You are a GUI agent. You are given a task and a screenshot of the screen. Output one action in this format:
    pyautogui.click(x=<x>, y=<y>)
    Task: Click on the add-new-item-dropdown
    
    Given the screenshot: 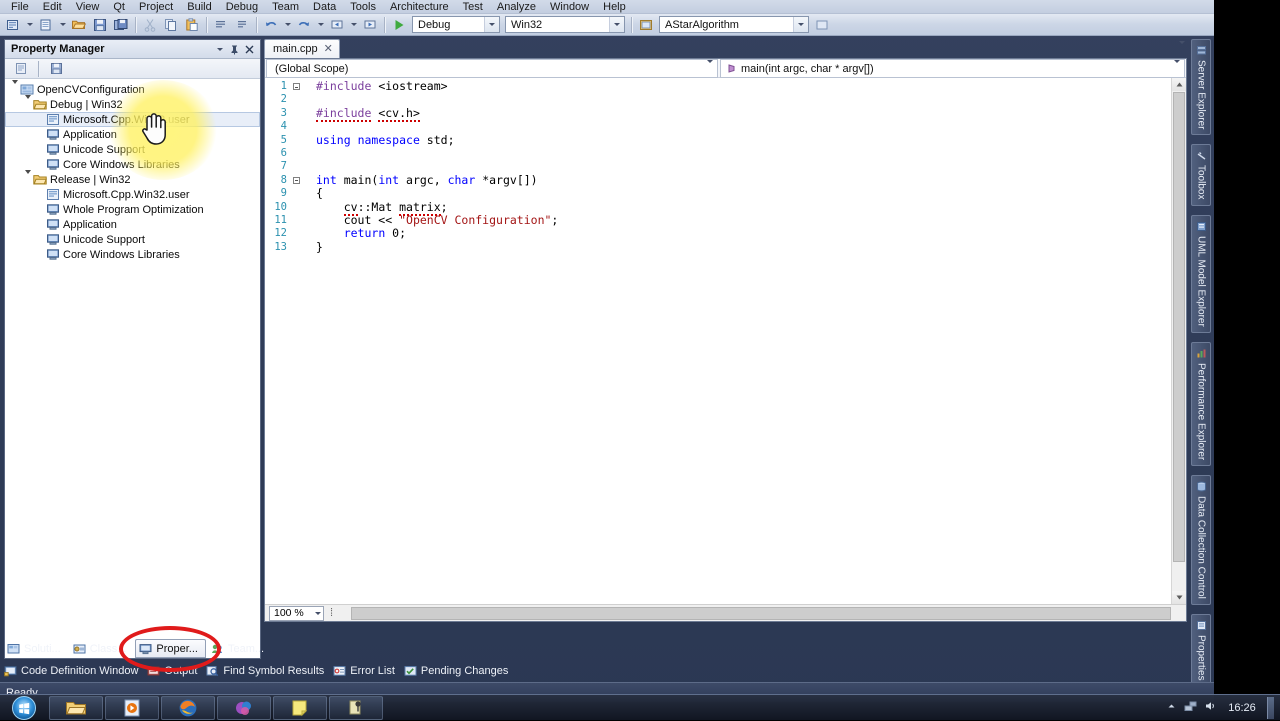 What is the action you would take?
    pyautogui.click(x=62, y=25)
    